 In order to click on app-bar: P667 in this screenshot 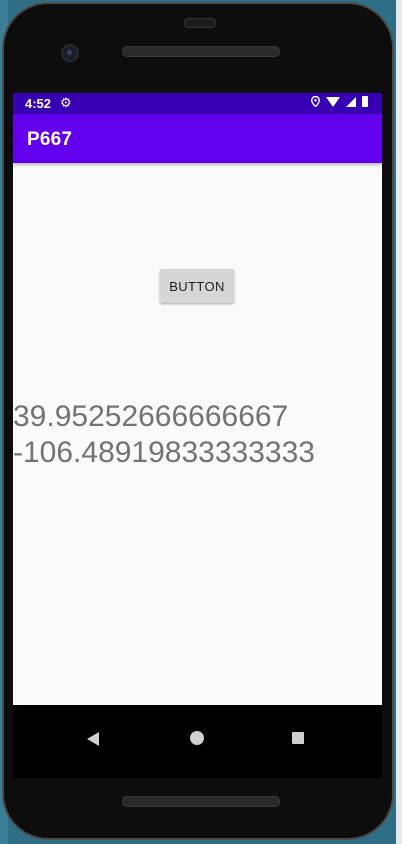, I will do `click(197, 138)`.